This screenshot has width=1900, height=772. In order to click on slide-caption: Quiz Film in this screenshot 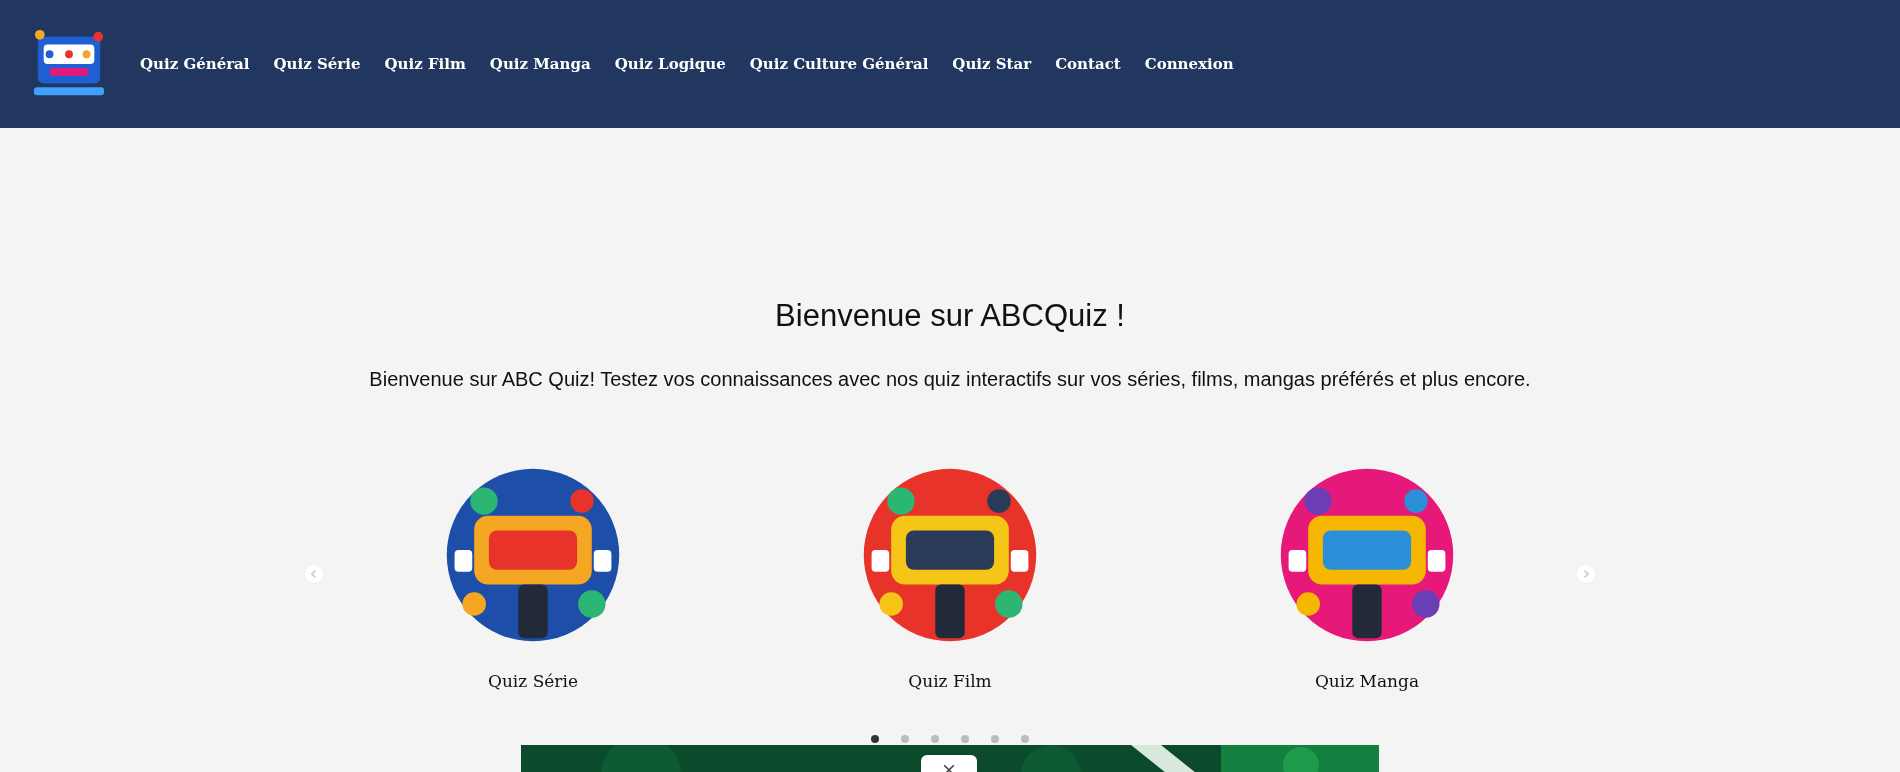, I will do `click(950, 681)`.